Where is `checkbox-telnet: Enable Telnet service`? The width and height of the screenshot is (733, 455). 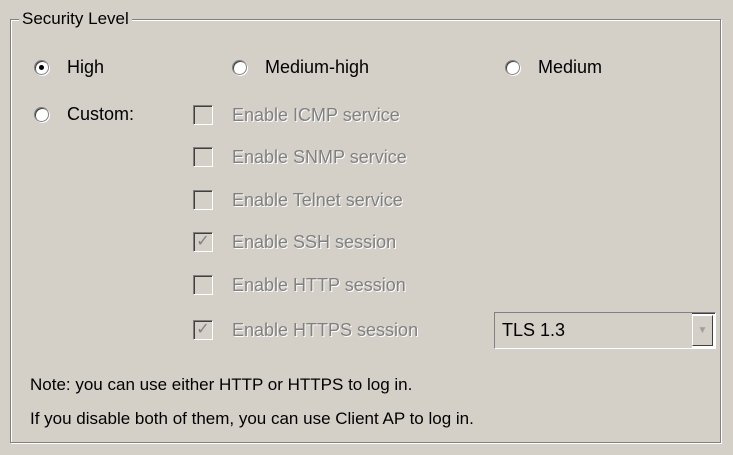 checkbox-telnet: Enable Telnet service is located at coordinates (298, 200).